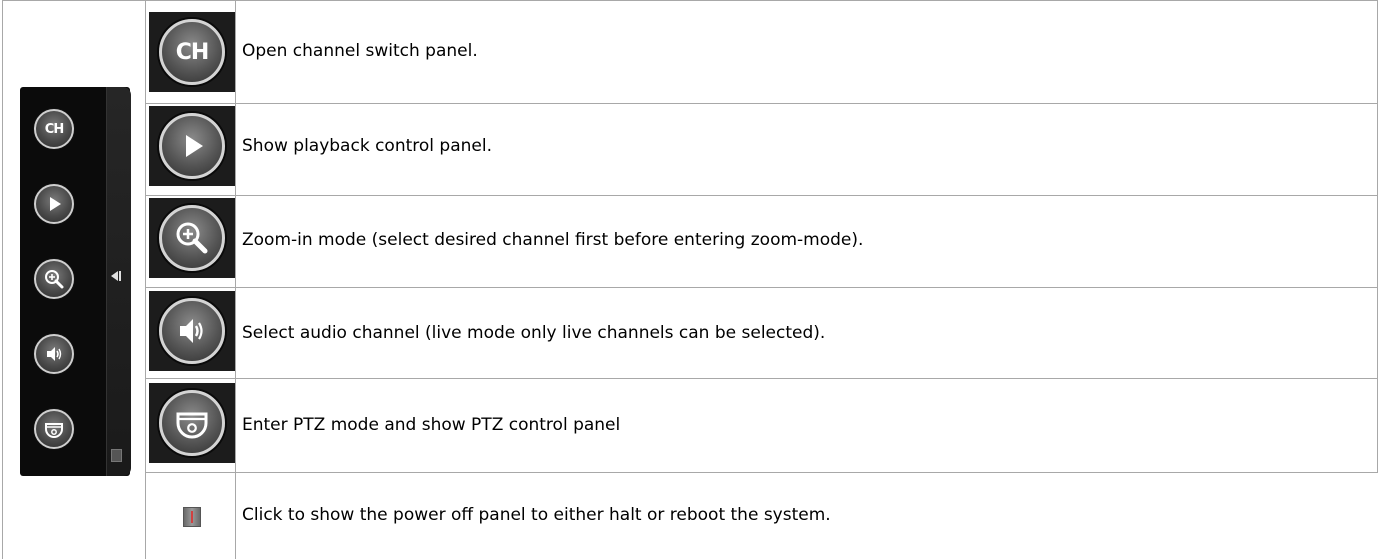  Describe the element at coordinates (54, 204) in the screenshot. I see `toolbar-play-icon` at that location.